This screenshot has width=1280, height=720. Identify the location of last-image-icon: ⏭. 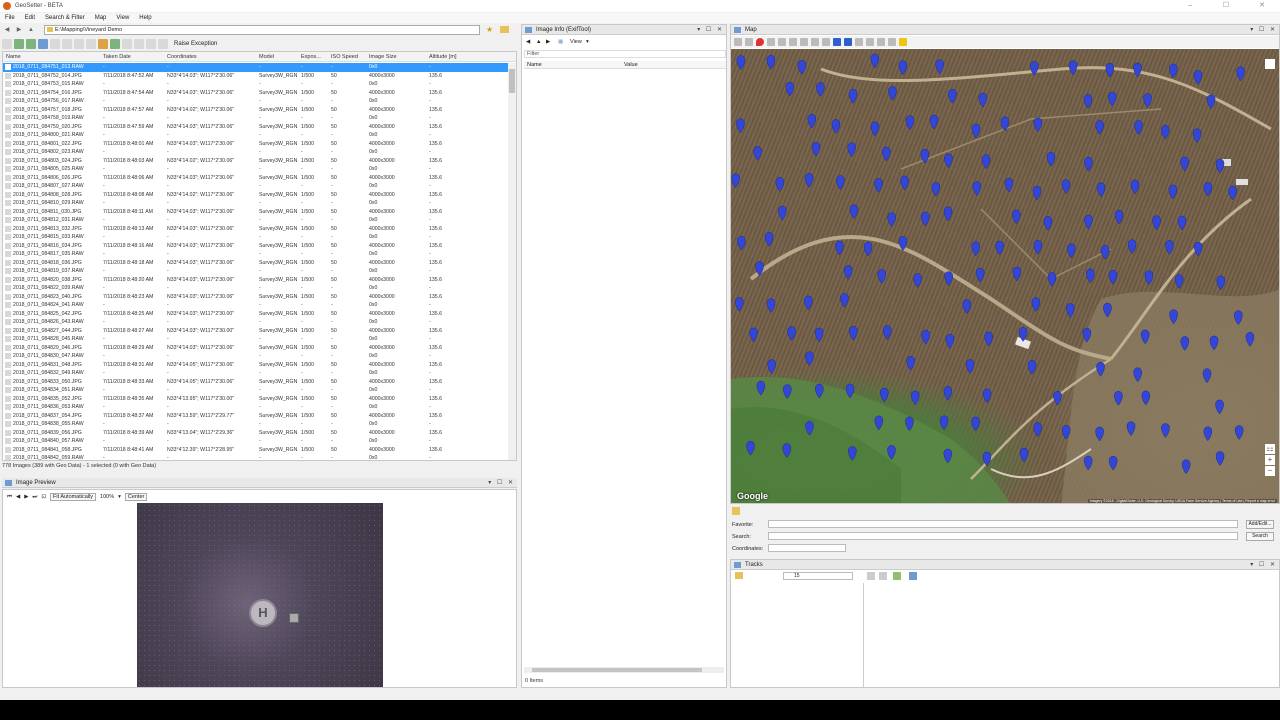
(34, 497).